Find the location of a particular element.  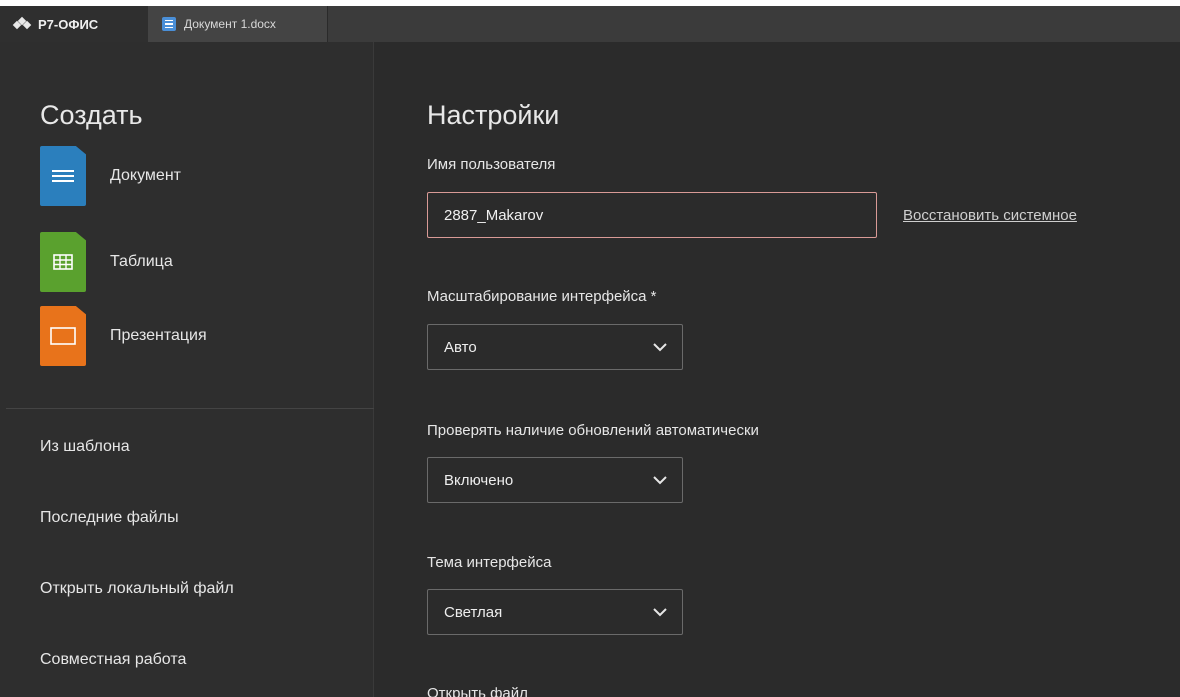

tab-bar: Р7-ОФИС Документ 1.docx is located at coordinates (590, 24).